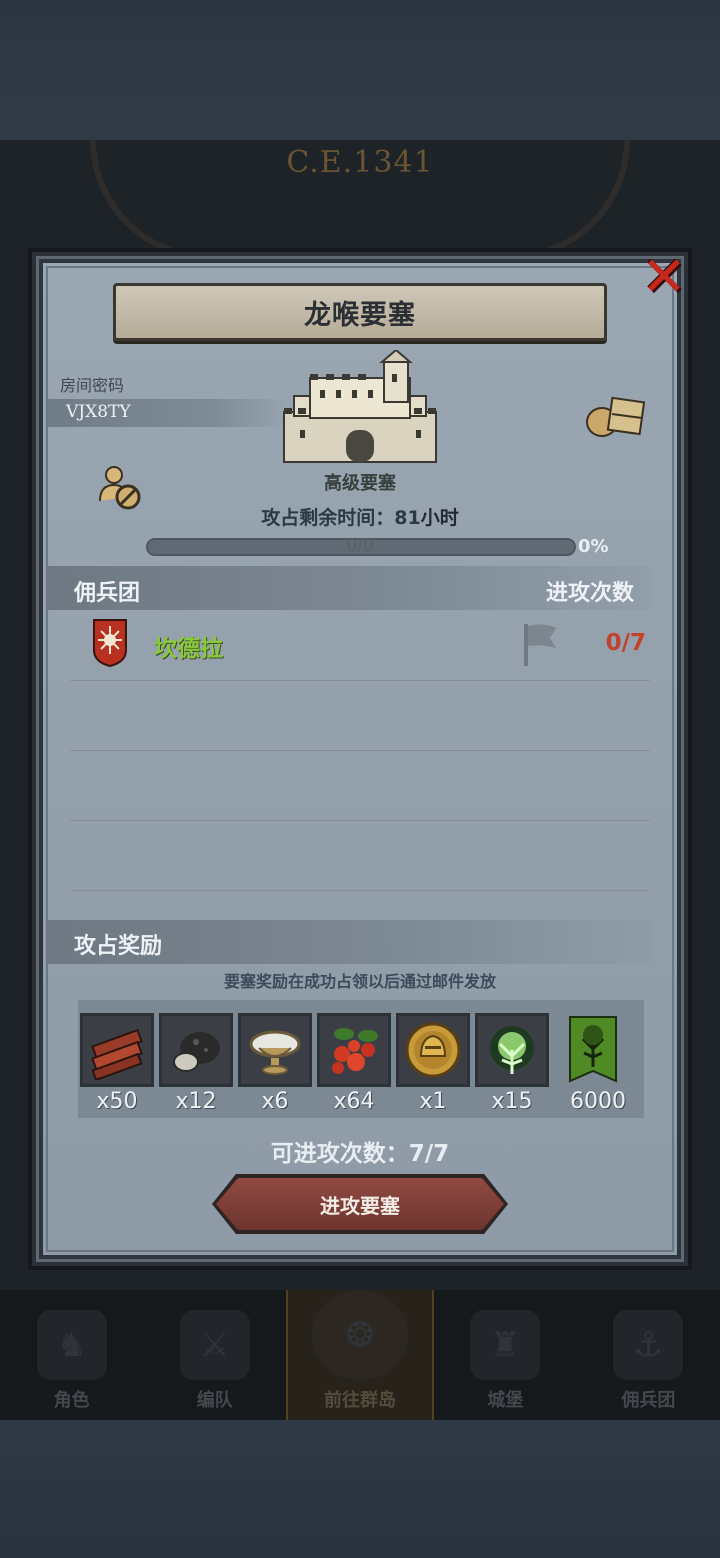 The height and width of the screenshot is (1558, 720). What do you see at coordinates (214, 1345) in the screenshot?
I see `armored-knight-icon: ⚔` at bounding box center [214, 1345].